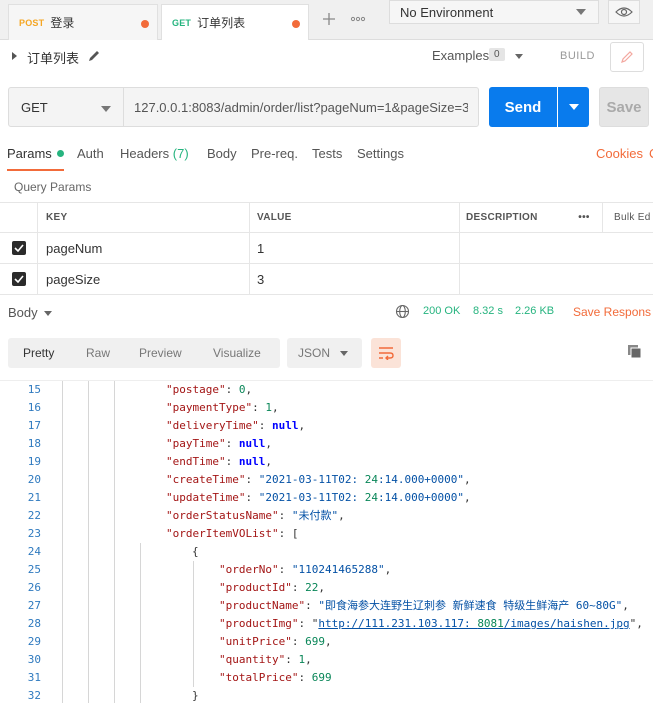 Image resolution: width=653 pixels, height=703 pixels. I want to click on environment-quick-look-button, so click(624, 12).